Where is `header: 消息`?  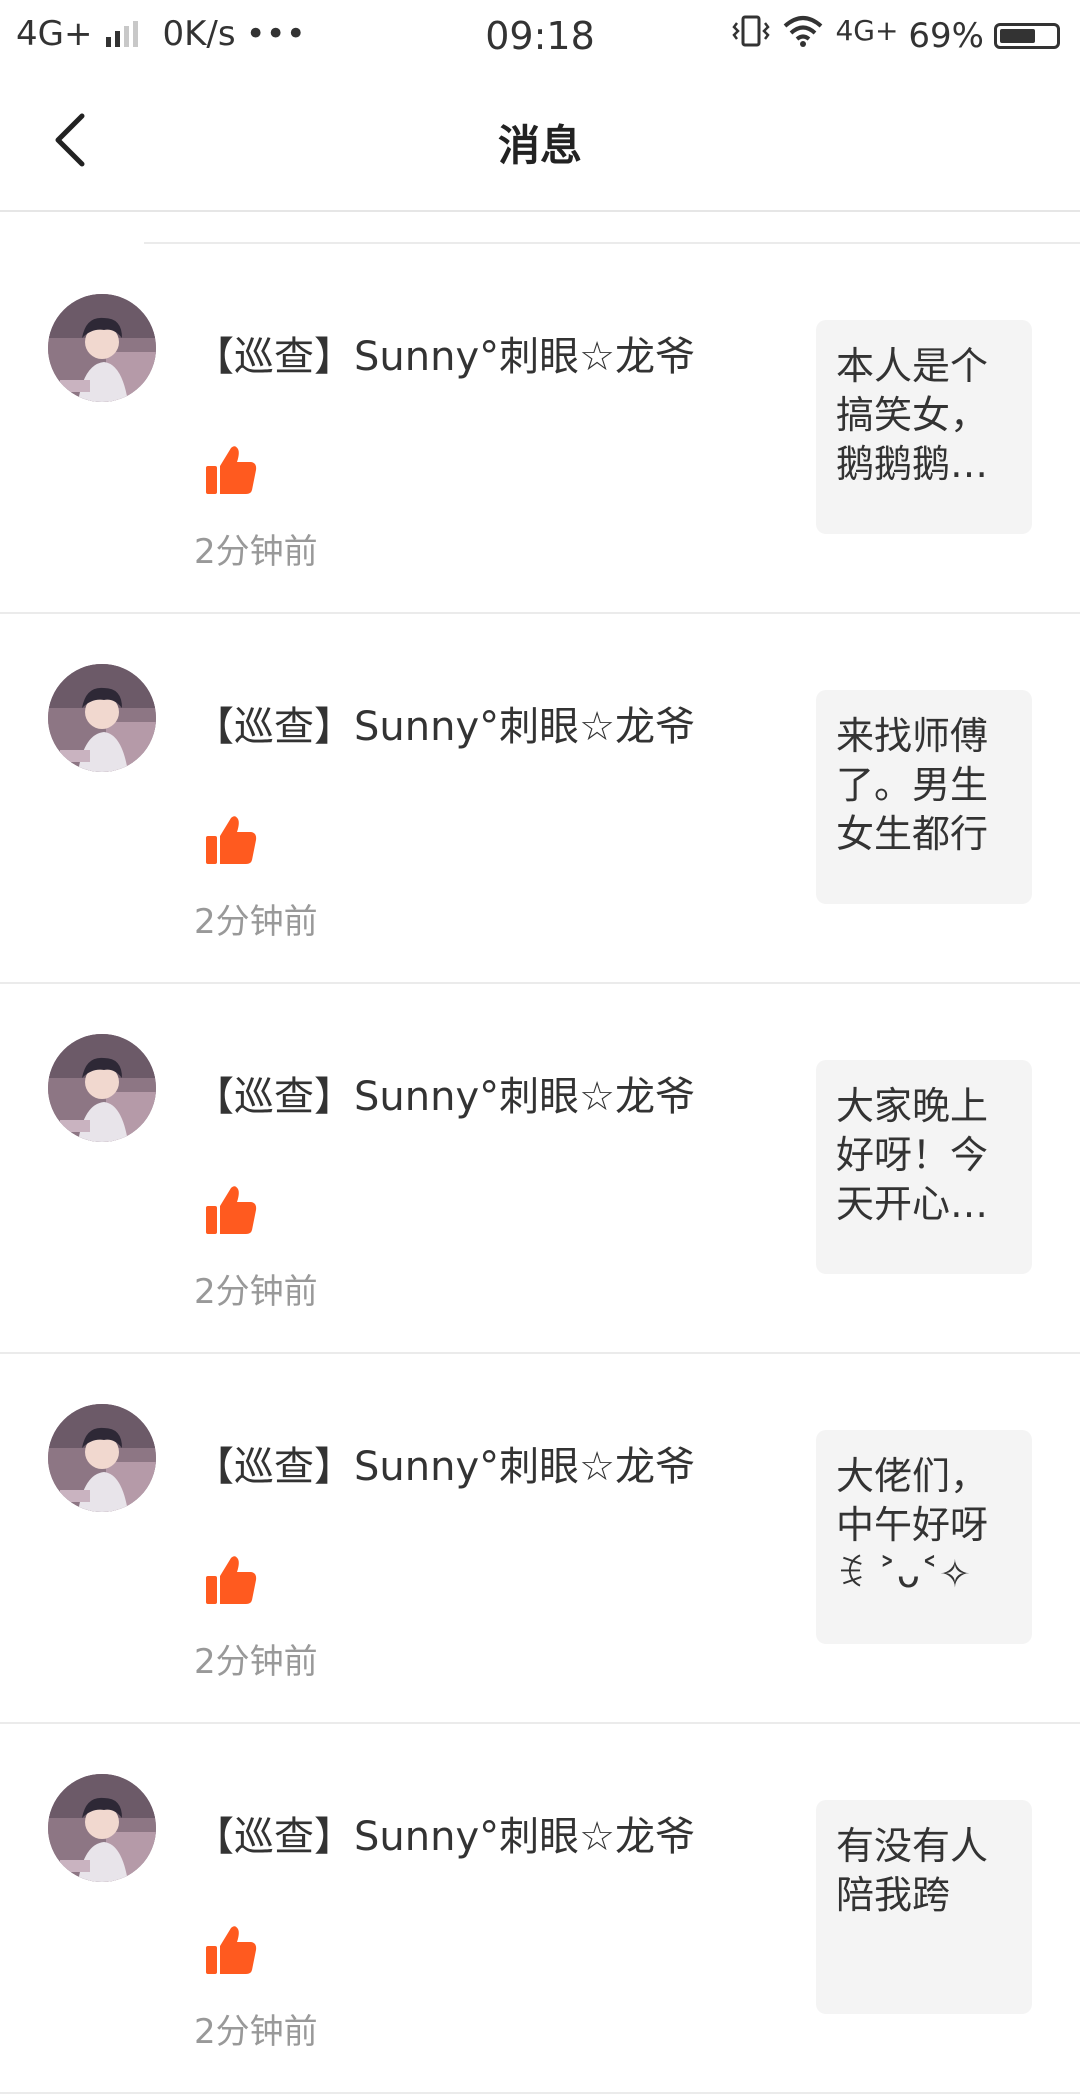 header: 消息 is located at coordinates (540, 142).